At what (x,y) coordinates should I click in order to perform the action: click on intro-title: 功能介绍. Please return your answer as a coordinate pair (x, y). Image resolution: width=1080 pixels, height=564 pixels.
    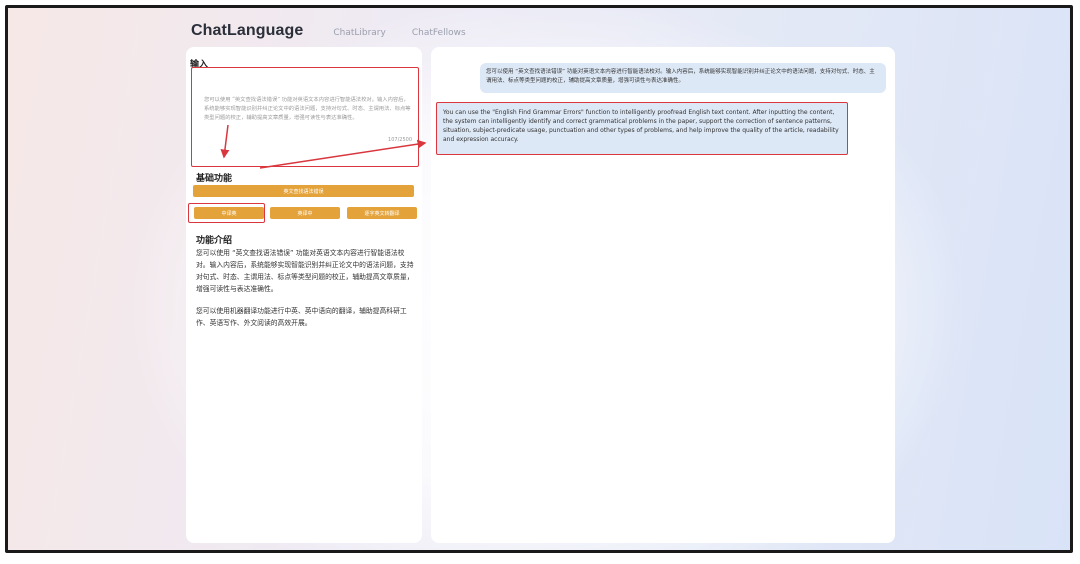
    Looking at the image, I should click on (214, 241).